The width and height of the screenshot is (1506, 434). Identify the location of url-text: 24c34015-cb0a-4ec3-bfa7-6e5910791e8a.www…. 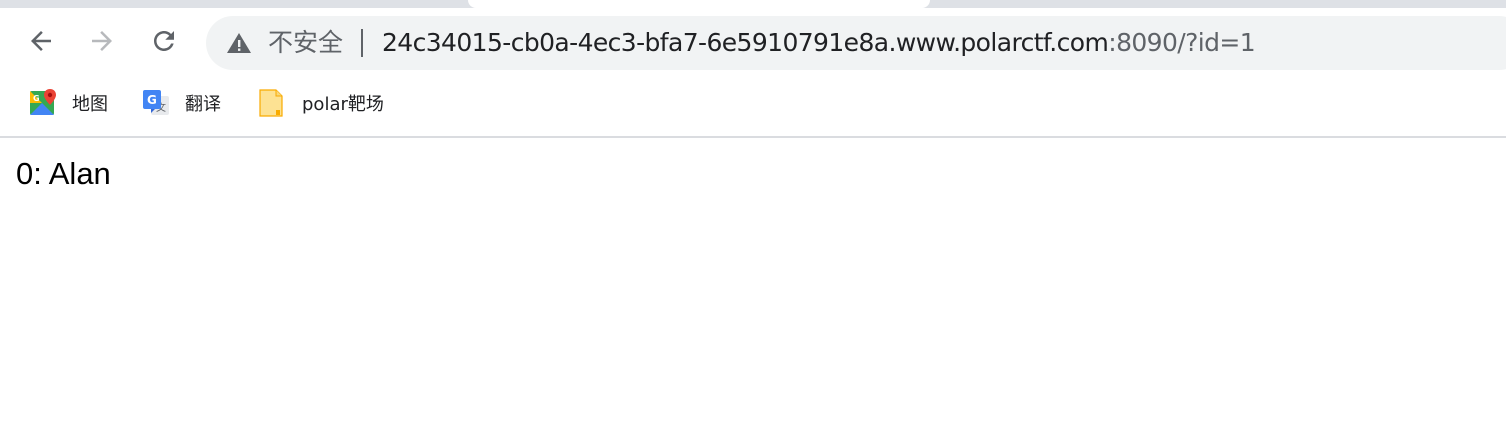
(819, 42).